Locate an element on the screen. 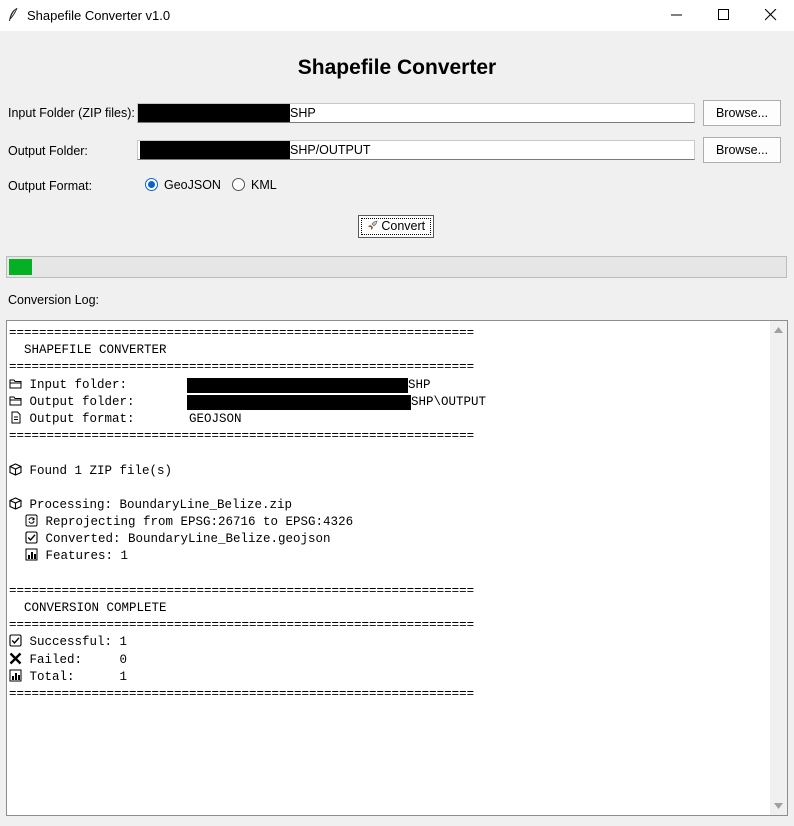  log-line: Processing: BoundaryLine_Belize.zip is located at coordinates (241, 505).